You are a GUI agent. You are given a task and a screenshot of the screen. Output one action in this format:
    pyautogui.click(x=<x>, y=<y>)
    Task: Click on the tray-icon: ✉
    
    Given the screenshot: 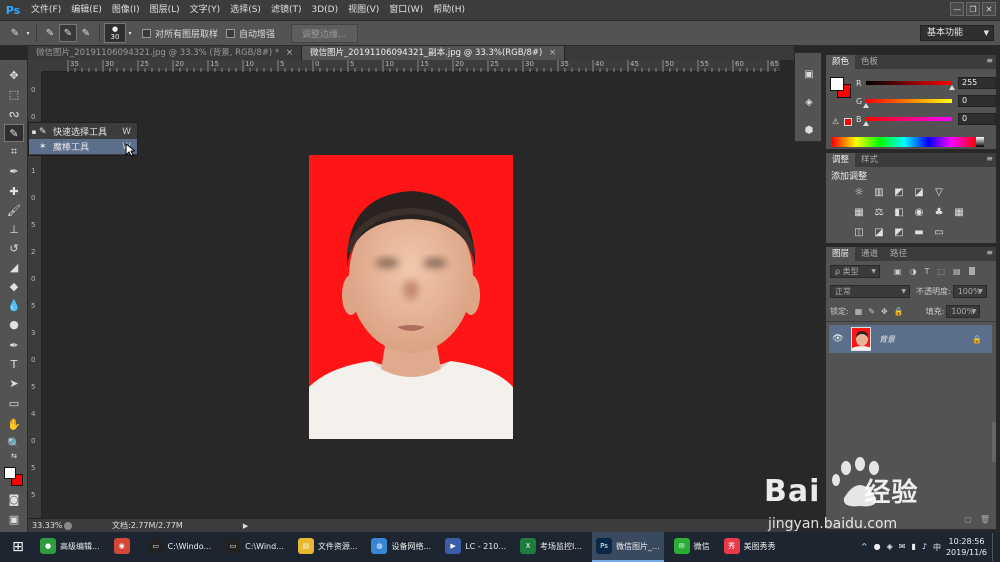 What is the action you would take?
    pyautogui.click(x=902, y=547)
    